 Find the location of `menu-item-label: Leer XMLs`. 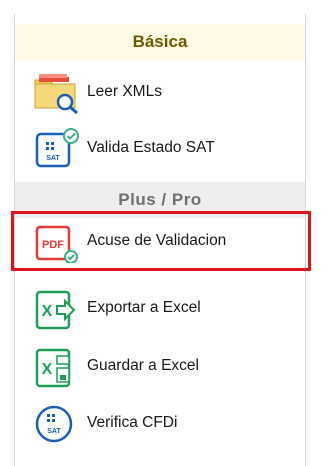

menu-item-label: Leer XMLs is located at coordinates (124, 91).